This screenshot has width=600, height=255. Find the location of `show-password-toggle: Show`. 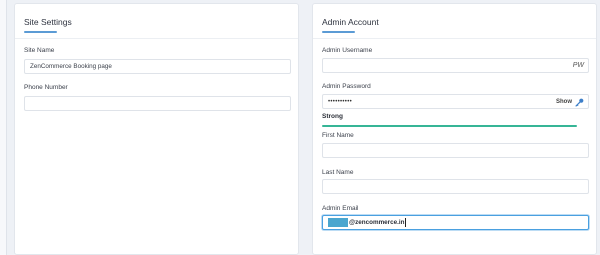

show-password-toggle: Show is located at coordinates (564, 102).